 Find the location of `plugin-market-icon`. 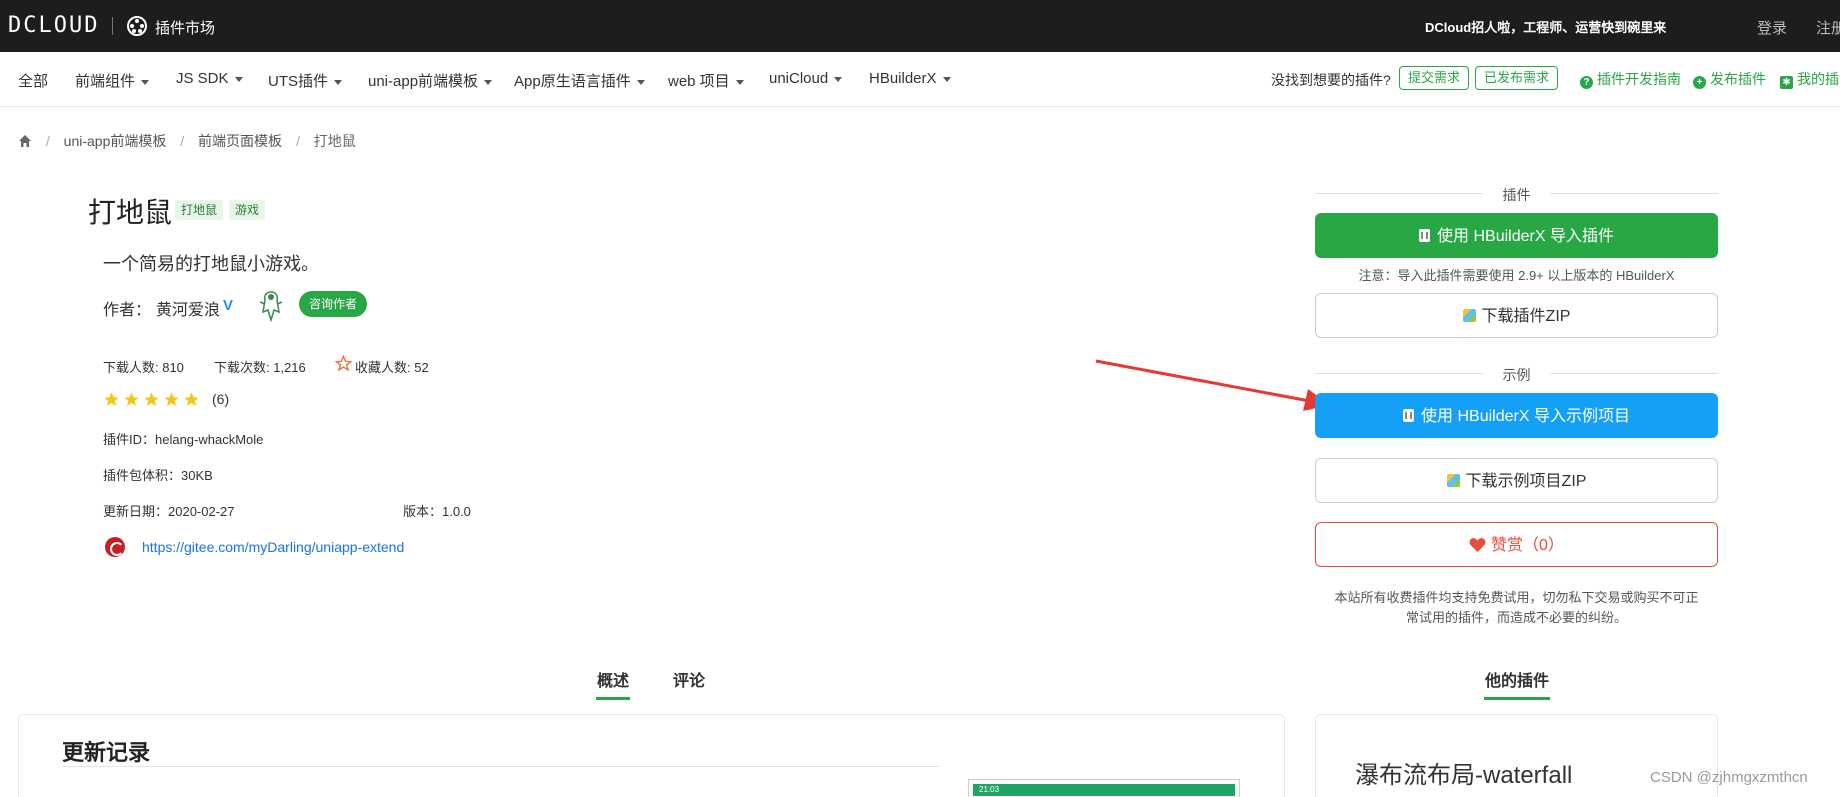

plugin-market-icon is located at coordinates (137, 26).